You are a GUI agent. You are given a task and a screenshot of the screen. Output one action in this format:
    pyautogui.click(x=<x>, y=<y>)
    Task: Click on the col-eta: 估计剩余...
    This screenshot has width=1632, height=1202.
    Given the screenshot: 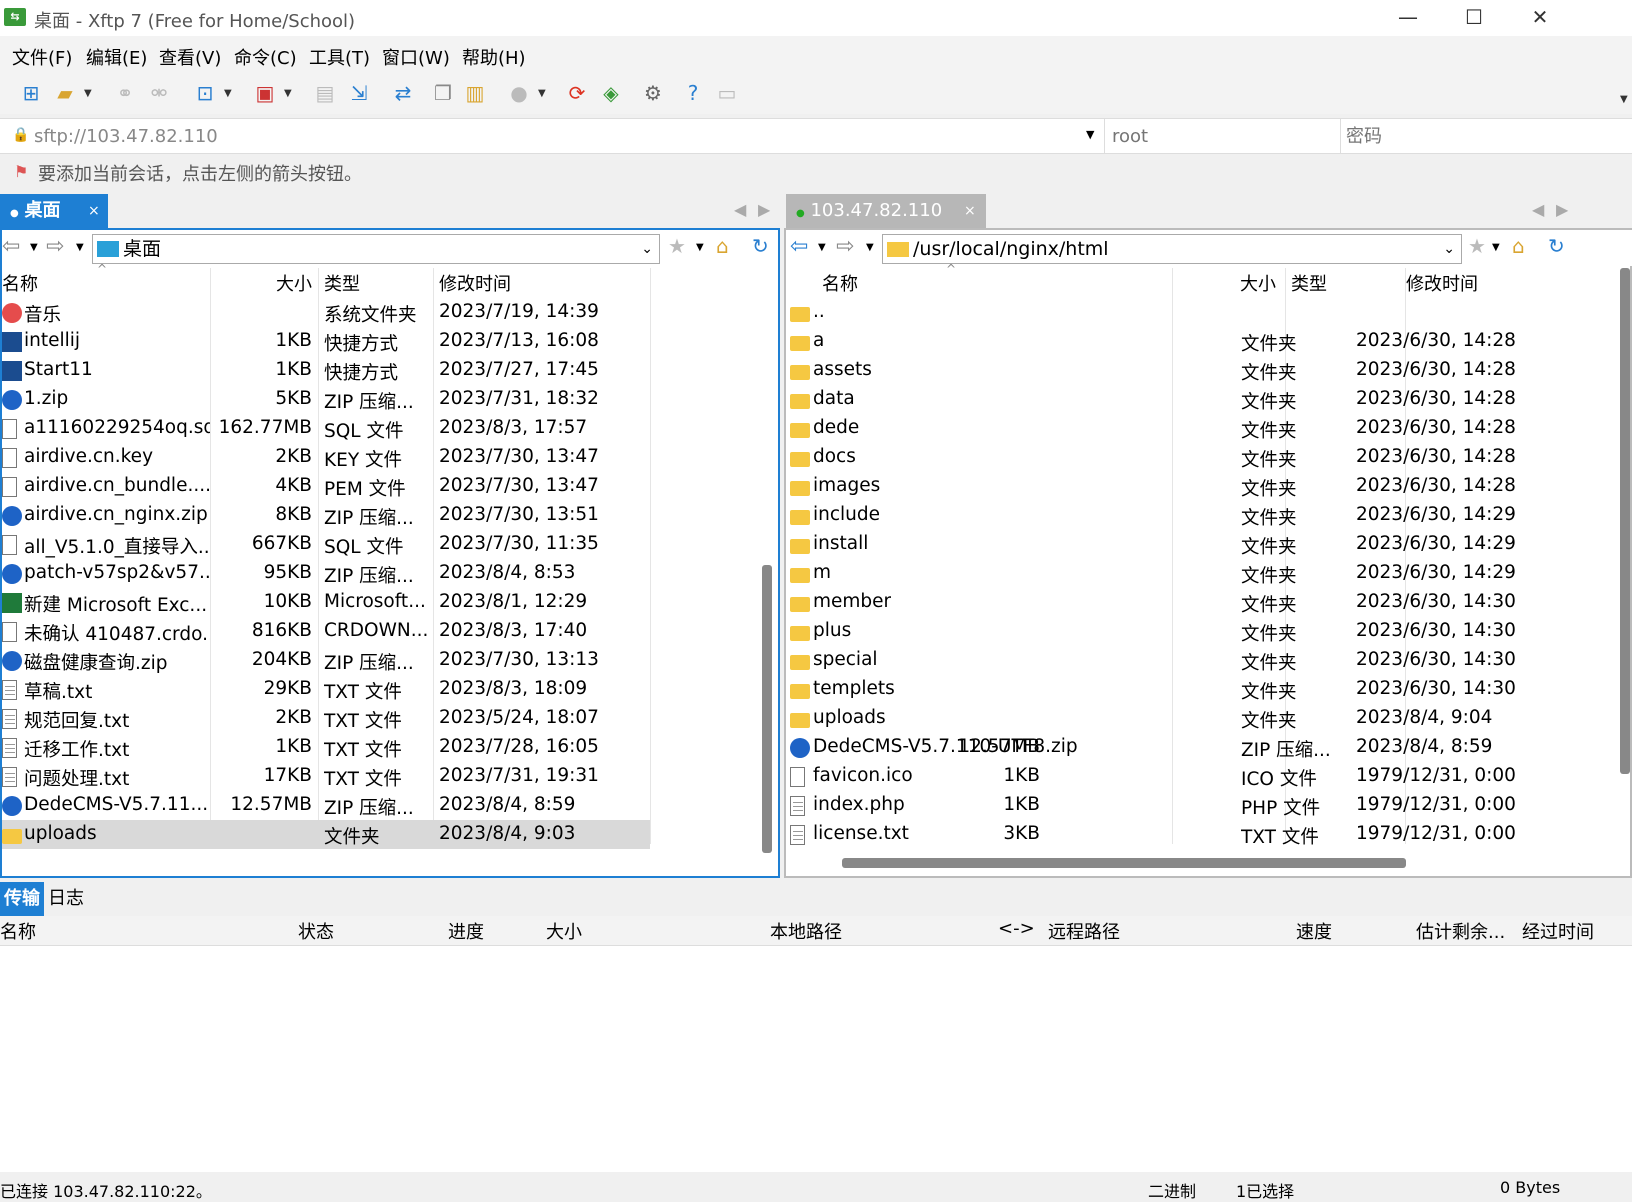 What is the action you would take?
    pyautogui.click(x=1460, y=931)
    